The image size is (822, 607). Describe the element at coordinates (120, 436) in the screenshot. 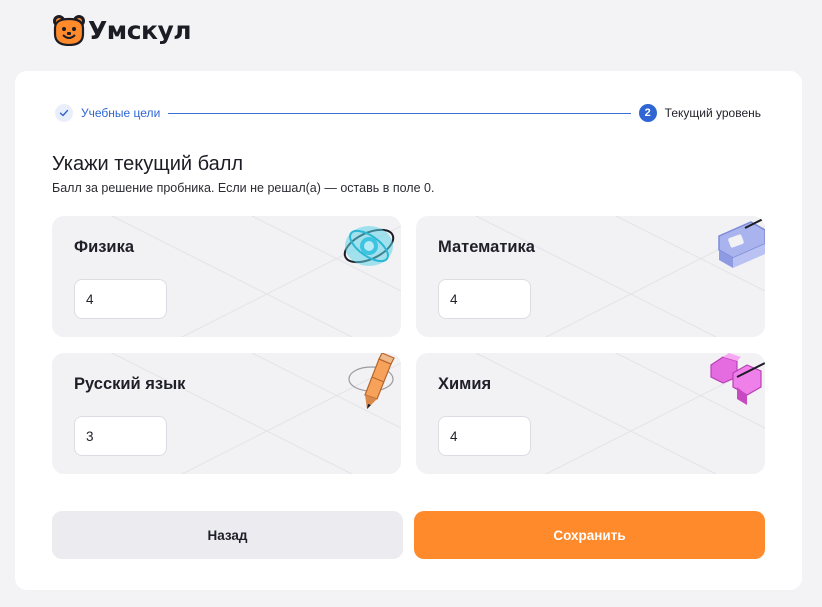

I see `score-input-russian` at that location.